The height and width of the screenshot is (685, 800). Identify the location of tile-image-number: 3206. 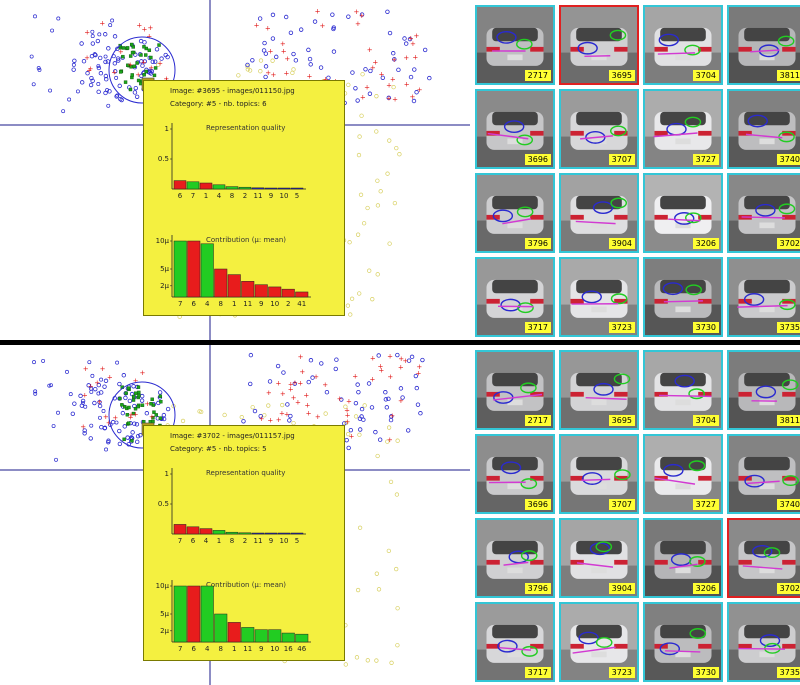
(705, 588).